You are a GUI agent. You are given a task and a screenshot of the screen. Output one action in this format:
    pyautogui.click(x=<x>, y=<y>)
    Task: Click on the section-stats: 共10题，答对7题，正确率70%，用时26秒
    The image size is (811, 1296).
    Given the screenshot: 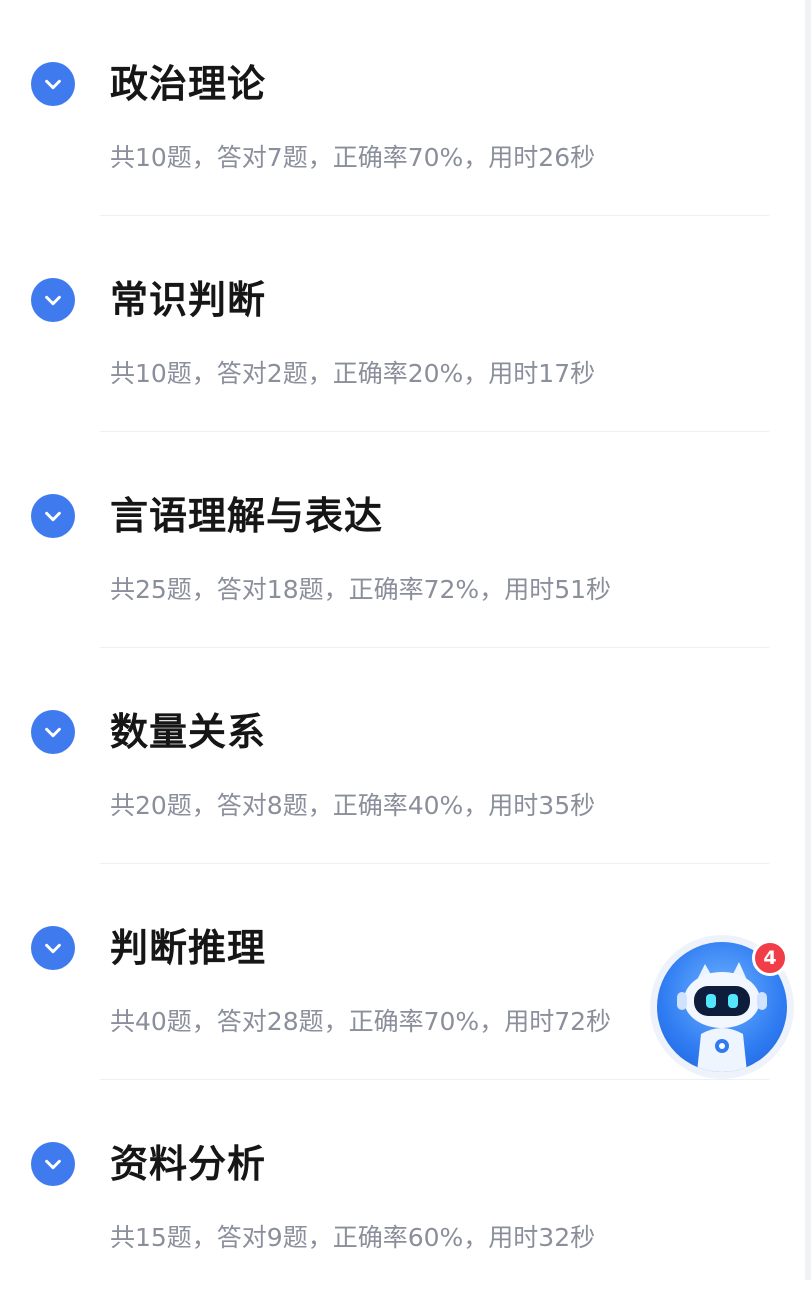 What is the action you would take?
    pyautogui.click(x=353, y=157)
    